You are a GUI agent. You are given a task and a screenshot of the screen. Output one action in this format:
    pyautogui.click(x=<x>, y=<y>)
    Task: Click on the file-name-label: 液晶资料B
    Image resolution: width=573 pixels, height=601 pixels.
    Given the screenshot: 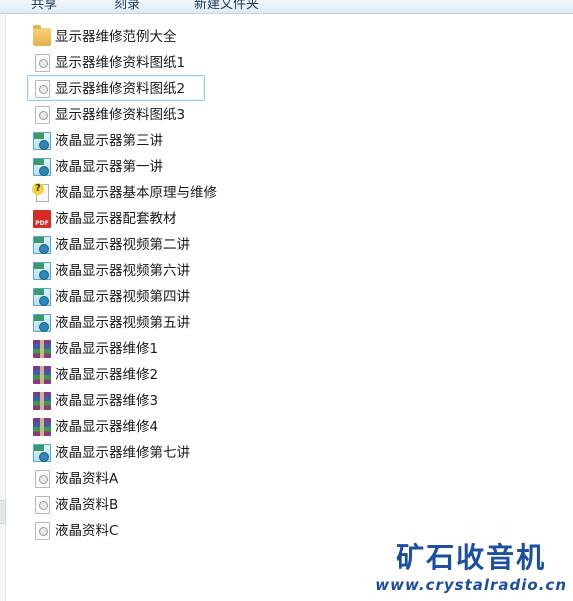 What is the action you would take?
    pyautogui.click(x=87, y=505)
    